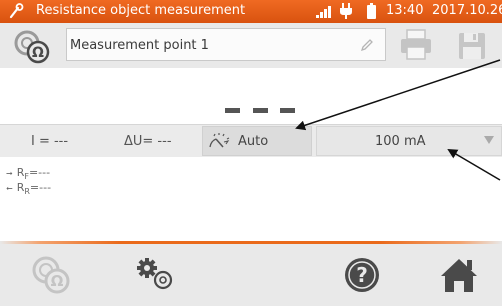 This screenshot has height=306, width=502. I want to click on forward-resistance-readout: ➞ RF=---, so click(28, 173).